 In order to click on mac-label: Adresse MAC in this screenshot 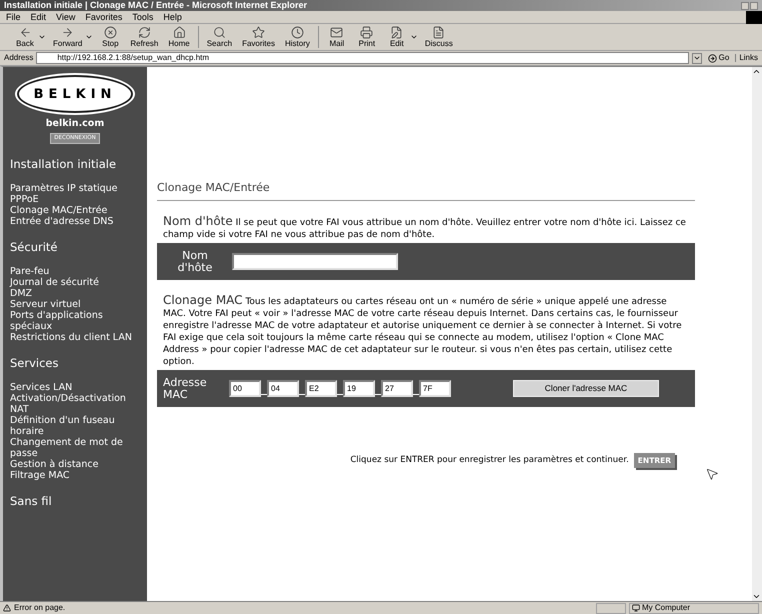, I will do `click(185, 388)`.